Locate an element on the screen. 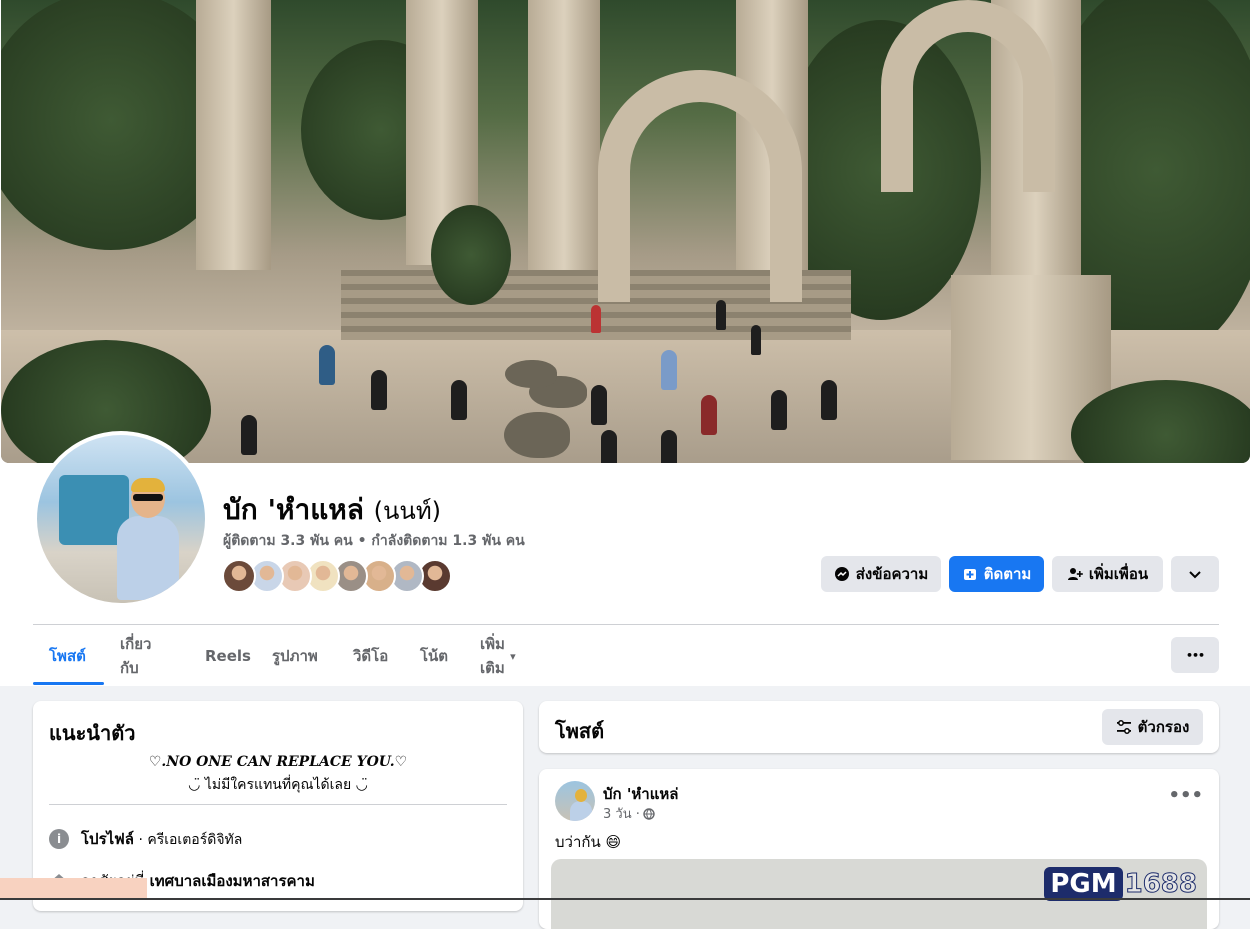 This screenshot has height=929, width=1250. follow-button: ติดตาม is located at coordinates (996, 574).